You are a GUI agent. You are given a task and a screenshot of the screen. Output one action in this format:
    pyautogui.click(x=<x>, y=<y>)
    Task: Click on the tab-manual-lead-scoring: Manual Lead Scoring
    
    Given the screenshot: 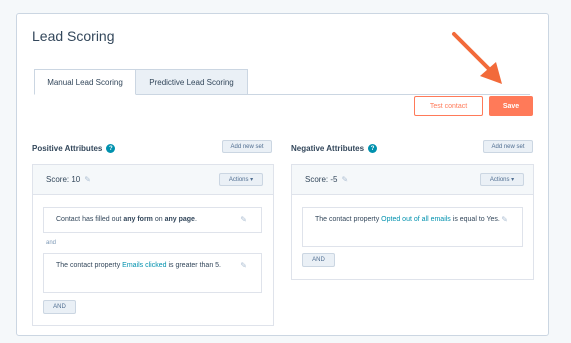 What is the action you would take?
    pyautogui.click(x=85, y=82)
    